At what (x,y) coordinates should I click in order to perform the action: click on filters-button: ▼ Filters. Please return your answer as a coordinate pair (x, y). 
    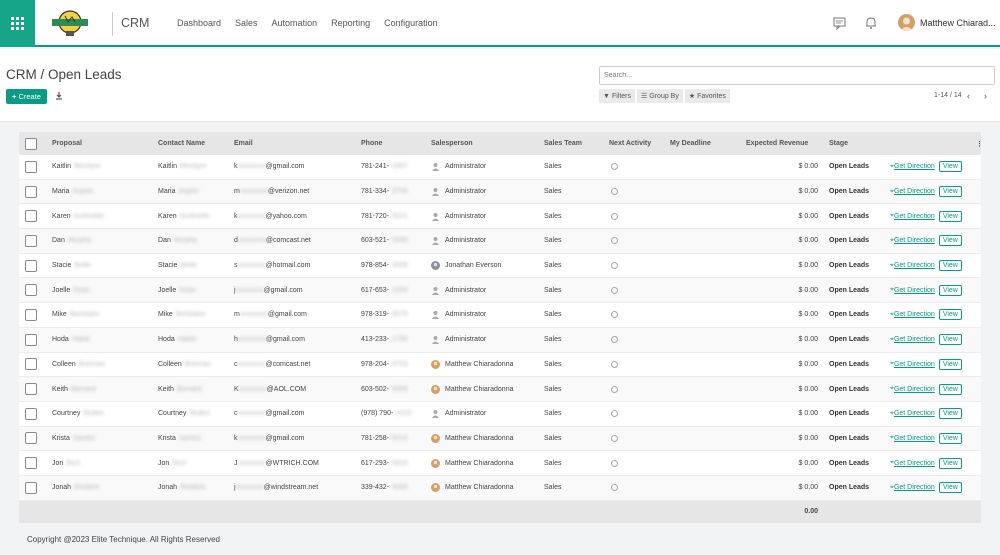
    Looking at the image, I should click on (617, 96).